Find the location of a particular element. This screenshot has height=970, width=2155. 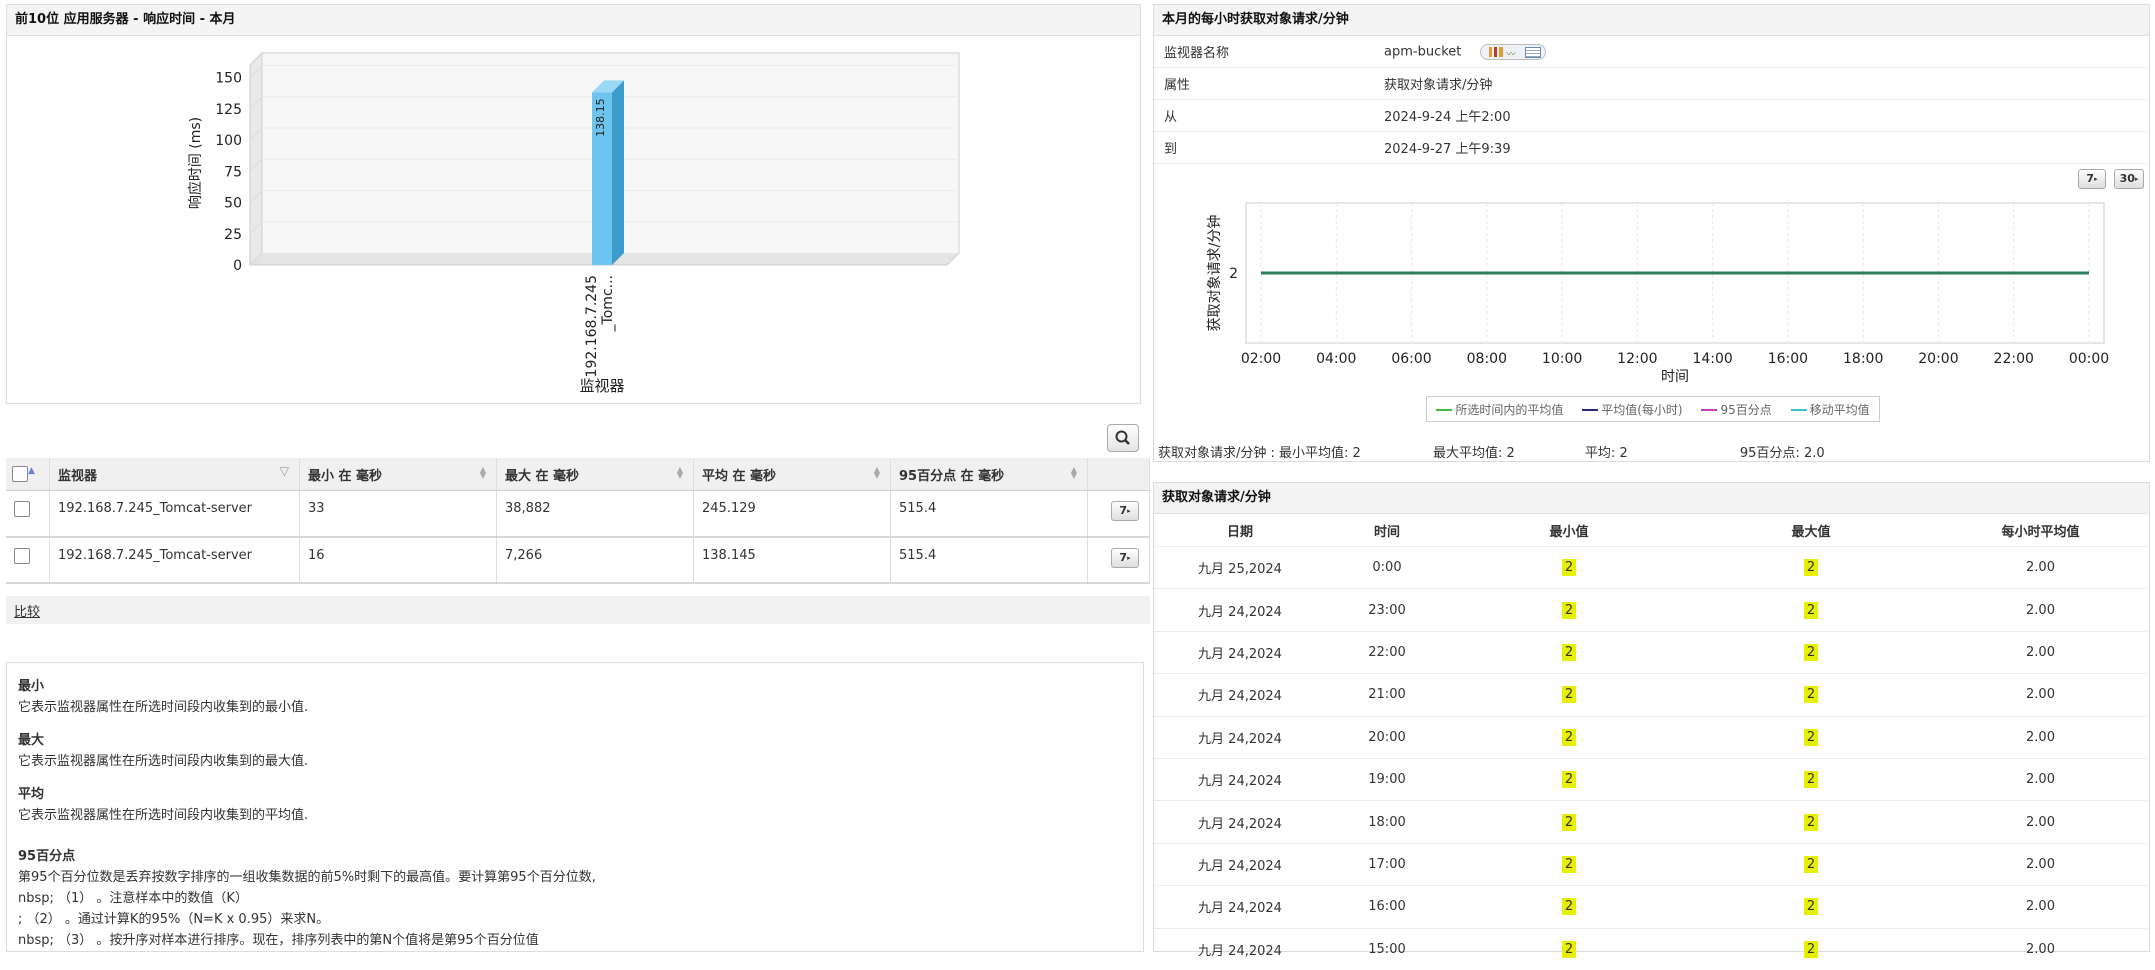

x-tick-label: 14:00 is located at coordinates (1712, 359).